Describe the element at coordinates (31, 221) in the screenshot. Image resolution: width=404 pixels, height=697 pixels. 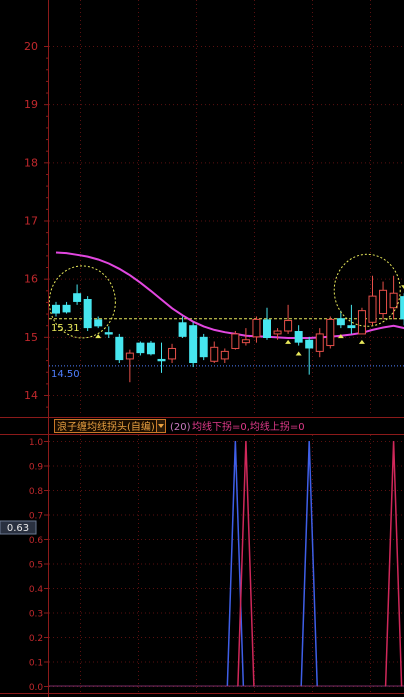
I see `y-tick-label: 17` at that location.